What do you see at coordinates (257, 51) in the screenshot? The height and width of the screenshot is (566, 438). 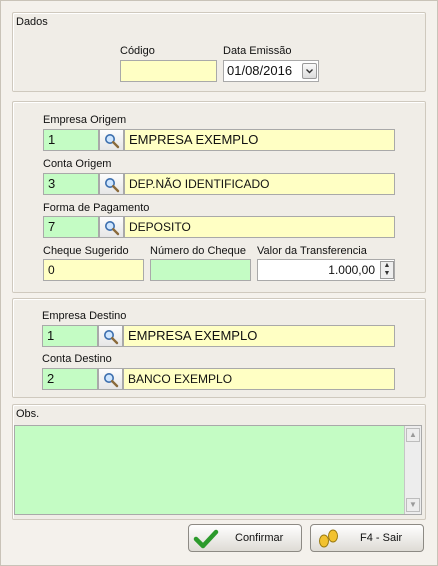 I see `data-emissao-label: Data Emissão` at bounding box center [257, 51].